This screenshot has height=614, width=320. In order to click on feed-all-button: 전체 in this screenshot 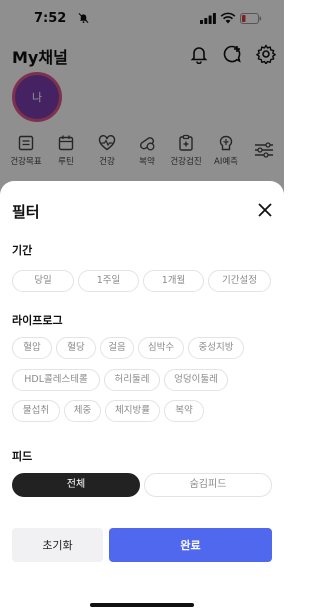, I will do `click(76, 485)`.